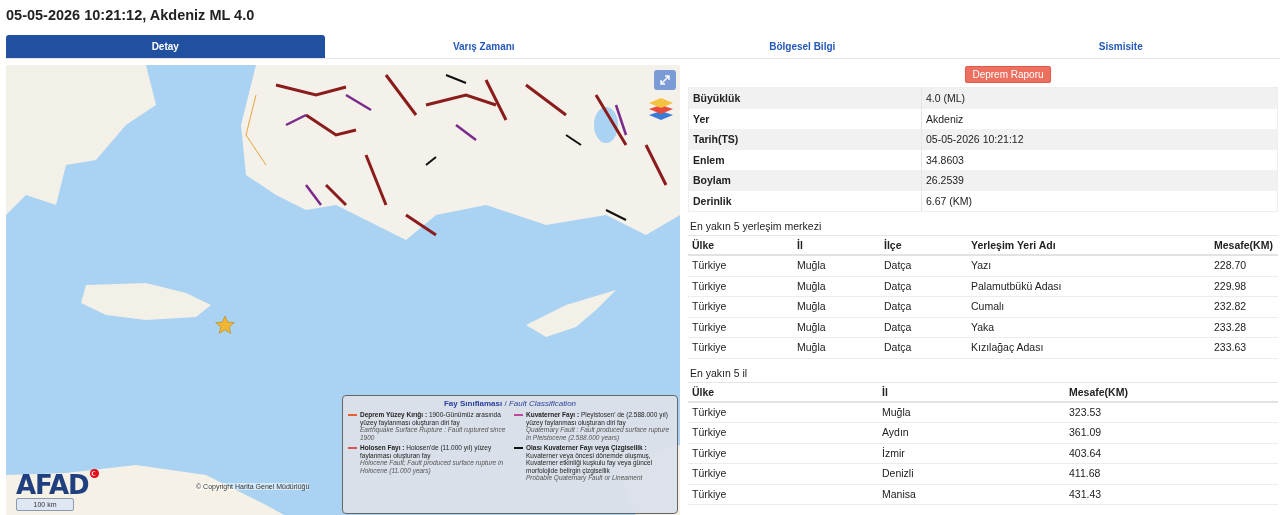 The height and width of the screenshot is (515, 1280). I want to click on tab: Bölgesel Bilgi, so click(802, 46).